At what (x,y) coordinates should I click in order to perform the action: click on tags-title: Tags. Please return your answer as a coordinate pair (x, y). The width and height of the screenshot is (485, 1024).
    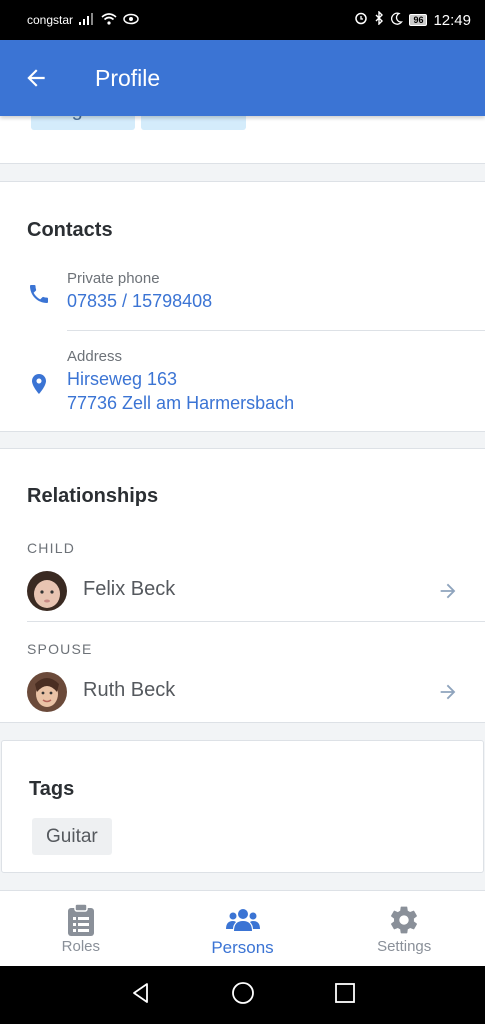
    Looking at the image, I should click on (52, 789).